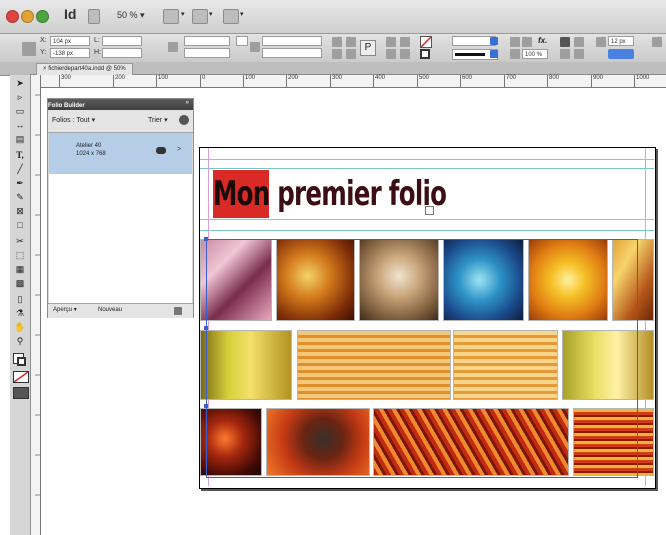  What do you see at coordinates (27, 16) in the screenshot?
I see `minimize-window-button` at bounding box center [27, 16].